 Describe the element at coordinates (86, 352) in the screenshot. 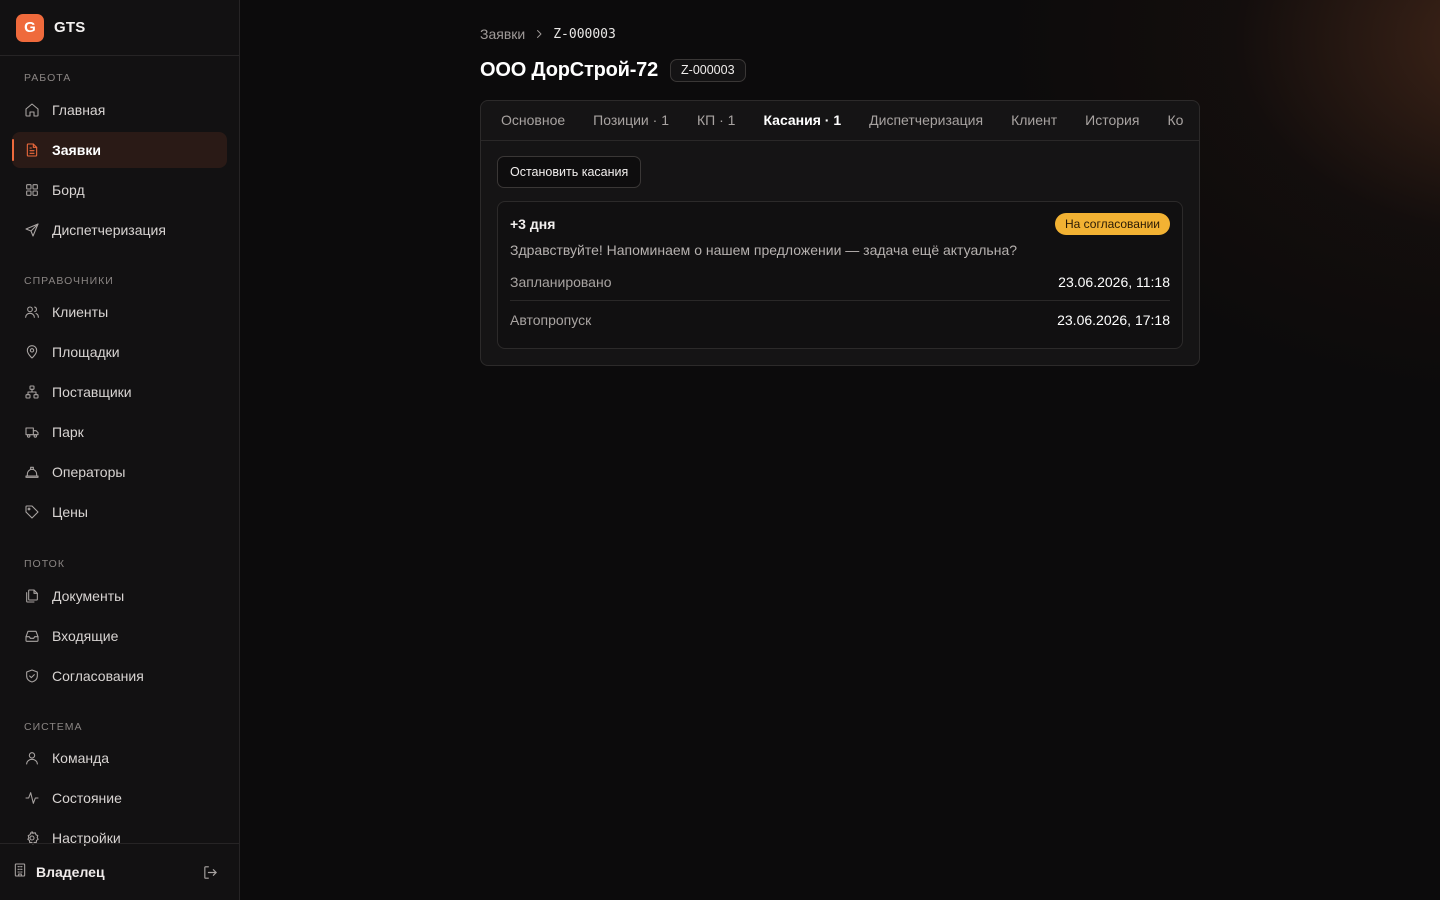

I see `sidebar-item-label: Площадки` at that location.